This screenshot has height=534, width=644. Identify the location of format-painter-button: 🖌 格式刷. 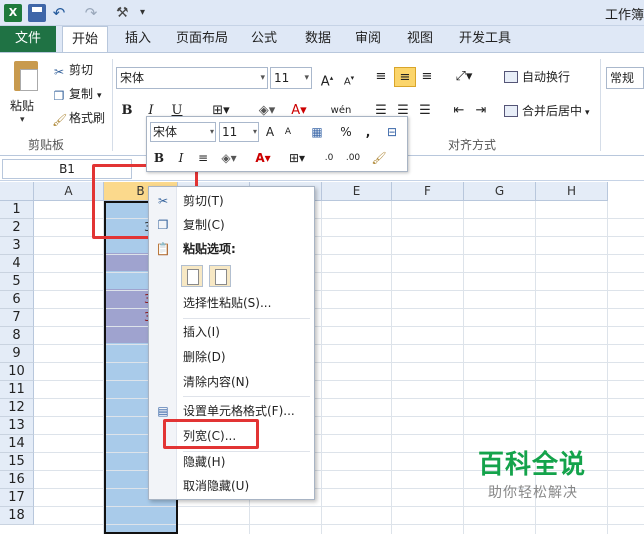
(78, 118).